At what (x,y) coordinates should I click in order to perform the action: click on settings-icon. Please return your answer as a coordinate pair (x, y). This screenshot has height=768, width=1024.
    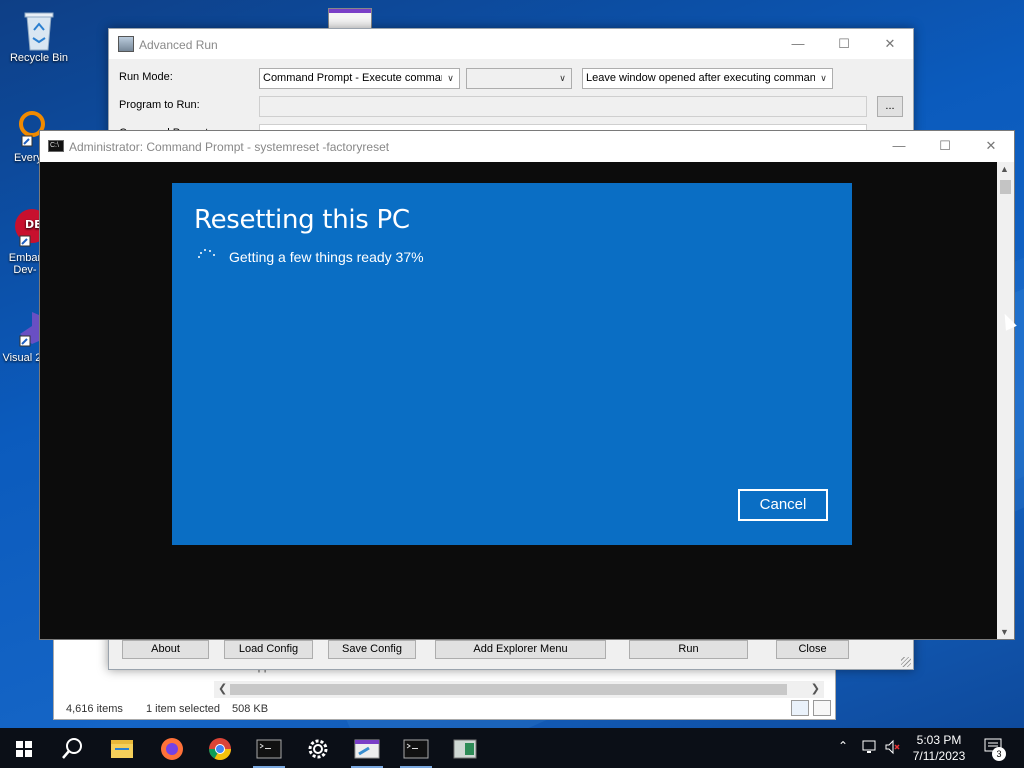
    Looking at the image, I should click on (318, 749).